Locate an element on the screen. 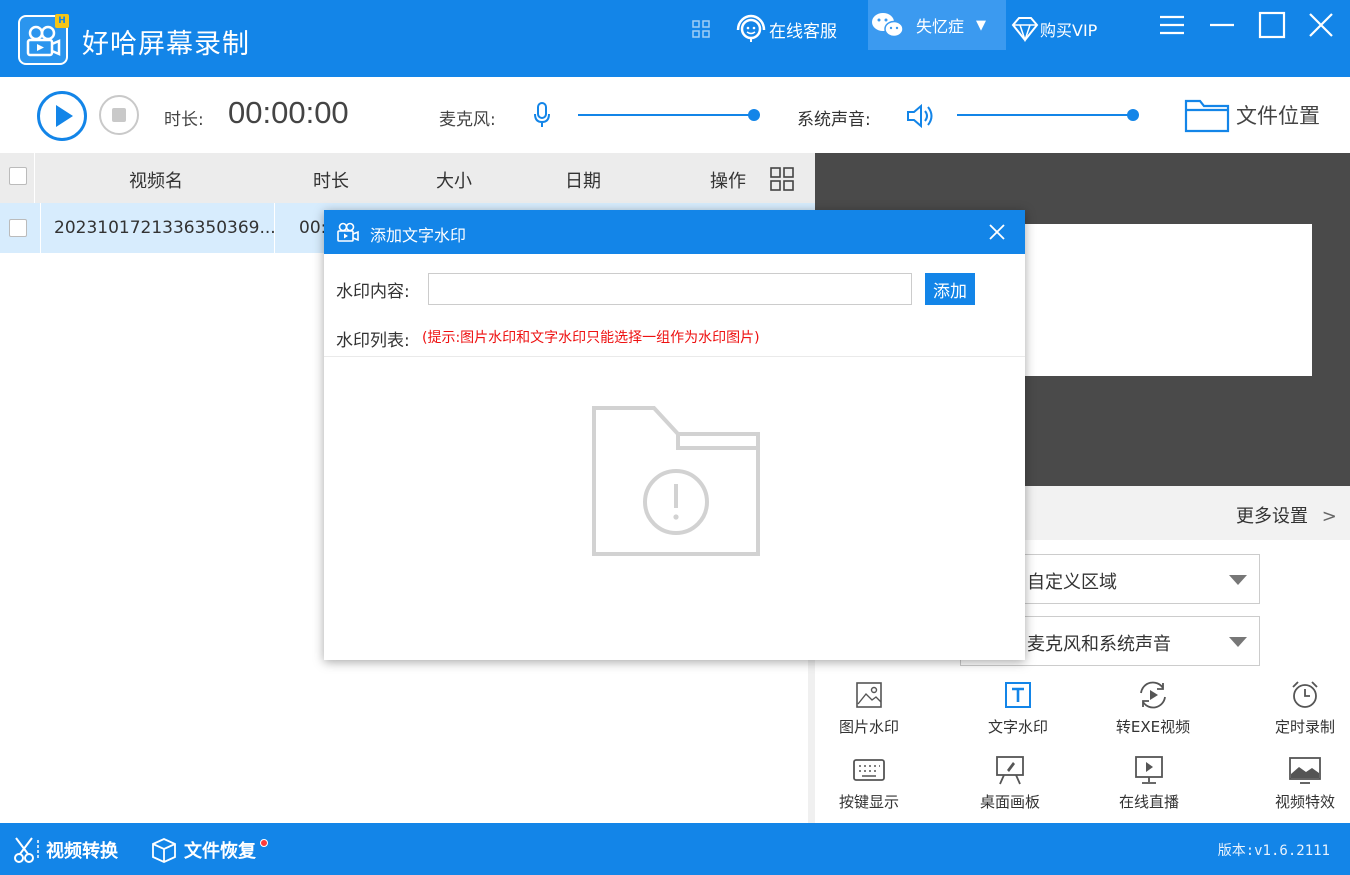 This screenshot has width=1350, height=875. status-bar: 视频转换 文件恢复 版本:v1.6.2111 is located at coordinates (675, 849).